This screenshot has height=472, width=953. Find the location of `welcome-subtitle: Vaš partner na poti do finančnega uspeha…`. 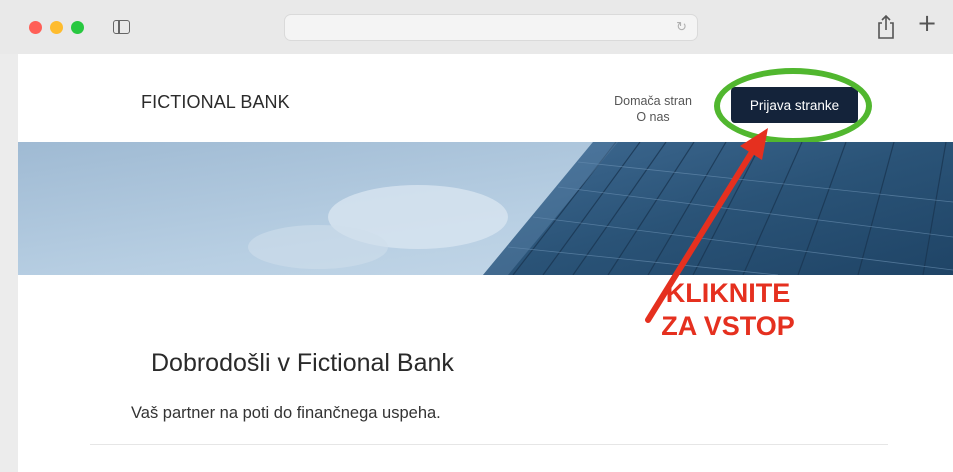

welcome-subtitle: Vaš partner na poti do finančnega uspeha… is located at coordinates (286, 413).